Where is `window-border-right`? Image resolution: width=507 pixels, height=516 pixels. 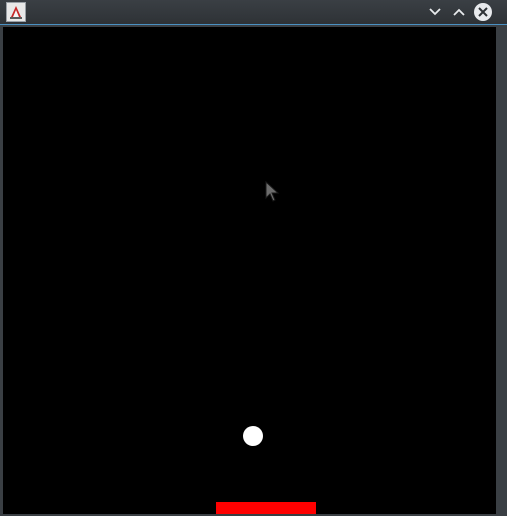
window-border-right is located at coordinates (501, 270).